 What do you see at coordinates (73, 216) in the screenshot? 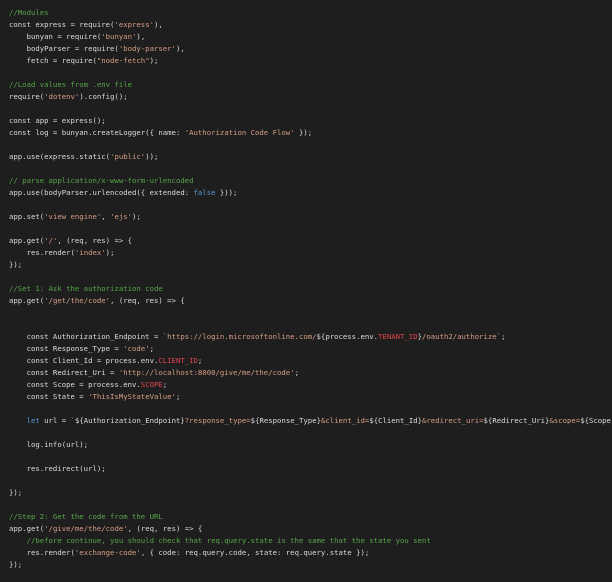
I see `code-token-string: 'view engine'` at bounding box center [73, 216].